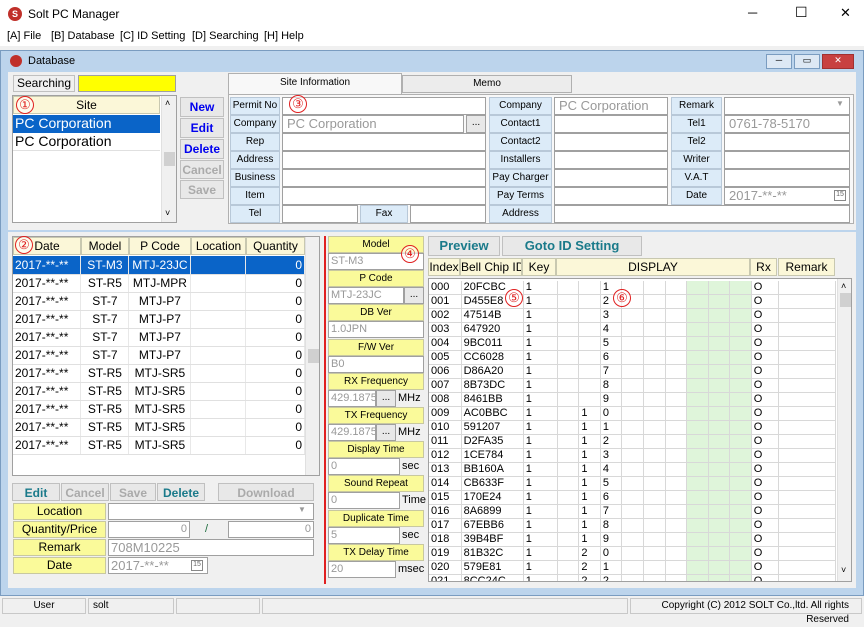 Image resolution: width=864 pixels, height=627 pixels. I want to click on site-column-header: Site, so click(86, 105).